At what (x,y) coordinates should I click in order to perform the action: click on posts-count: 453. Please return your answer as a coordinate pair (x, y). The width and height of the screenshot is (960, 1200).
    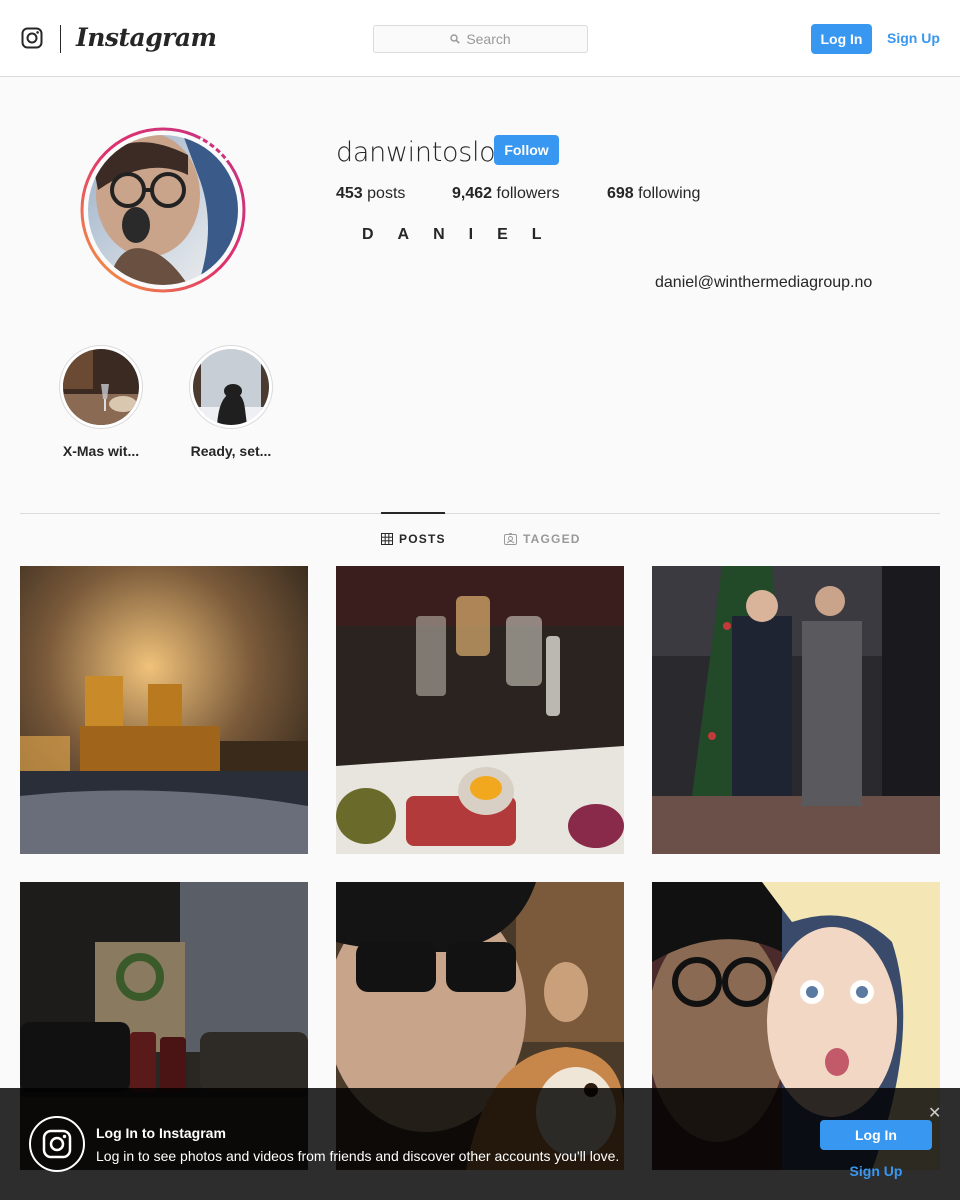
    Looking at the image, I should click on (349, 193).